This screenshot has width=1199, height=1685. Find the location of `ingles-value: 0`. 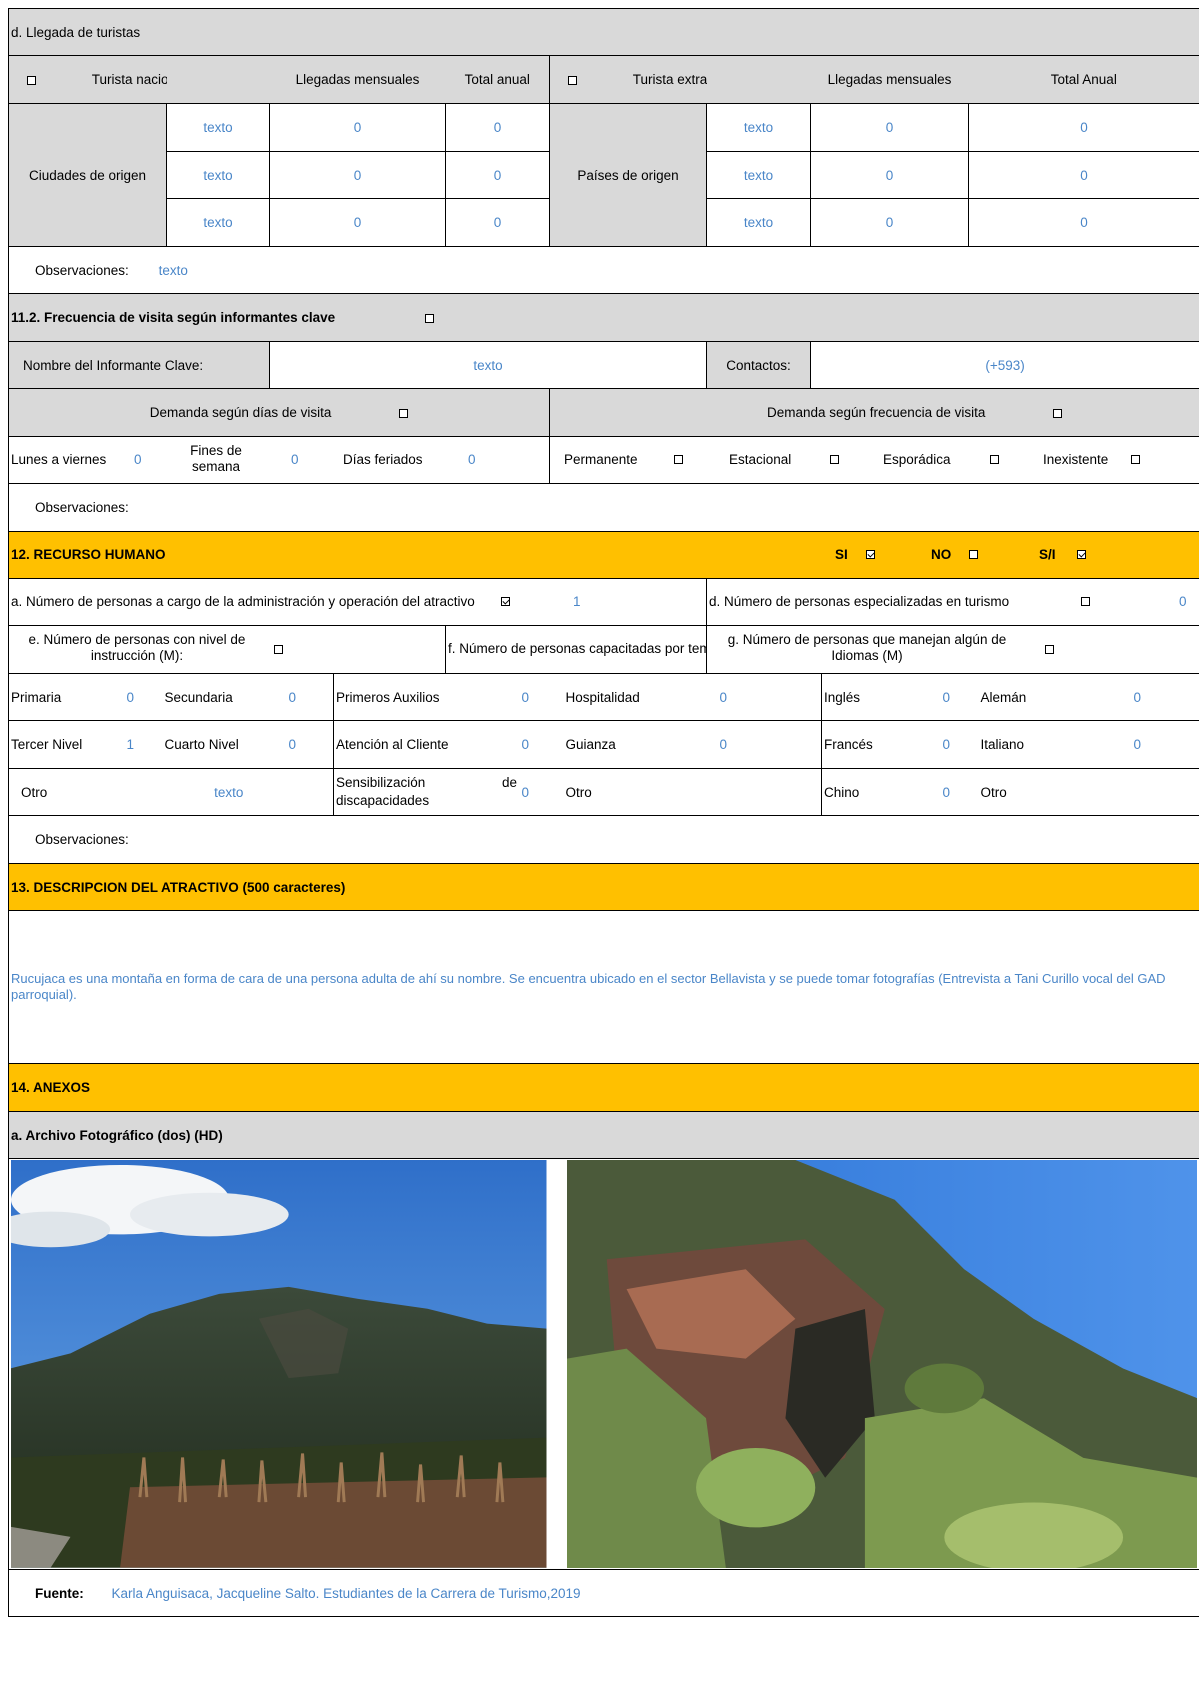

ingles-value: 0 is located at coordinates (959, 697).